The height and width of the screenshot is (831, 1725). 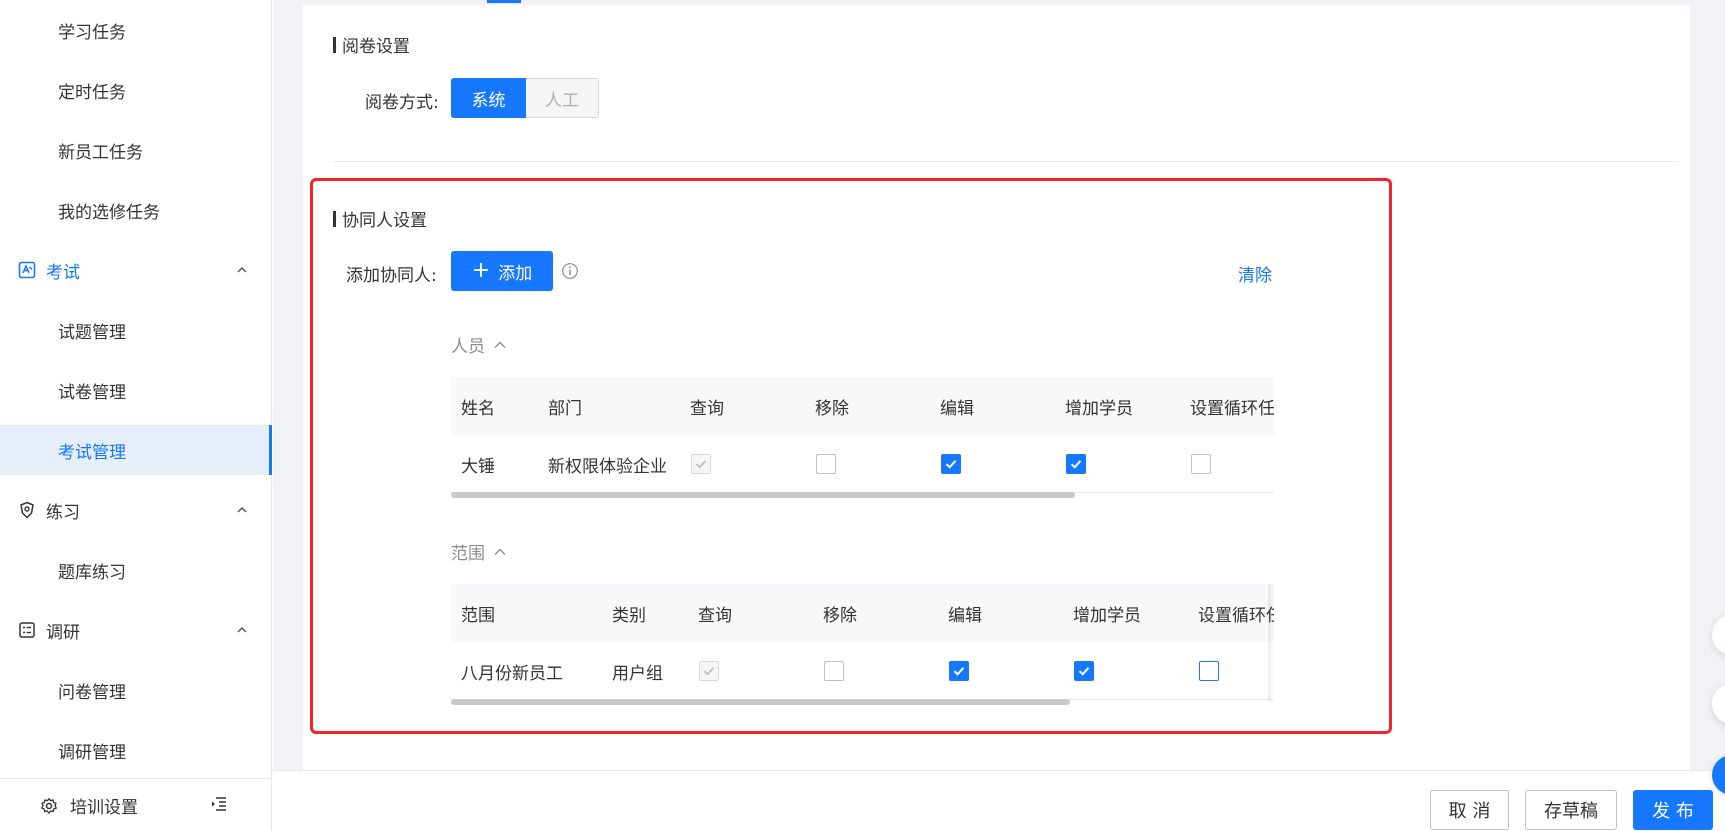 What do you see at coordinates (629, 615) in the screenshot?
I see `column-header-category: 类别` at bounding box center [629, 615].